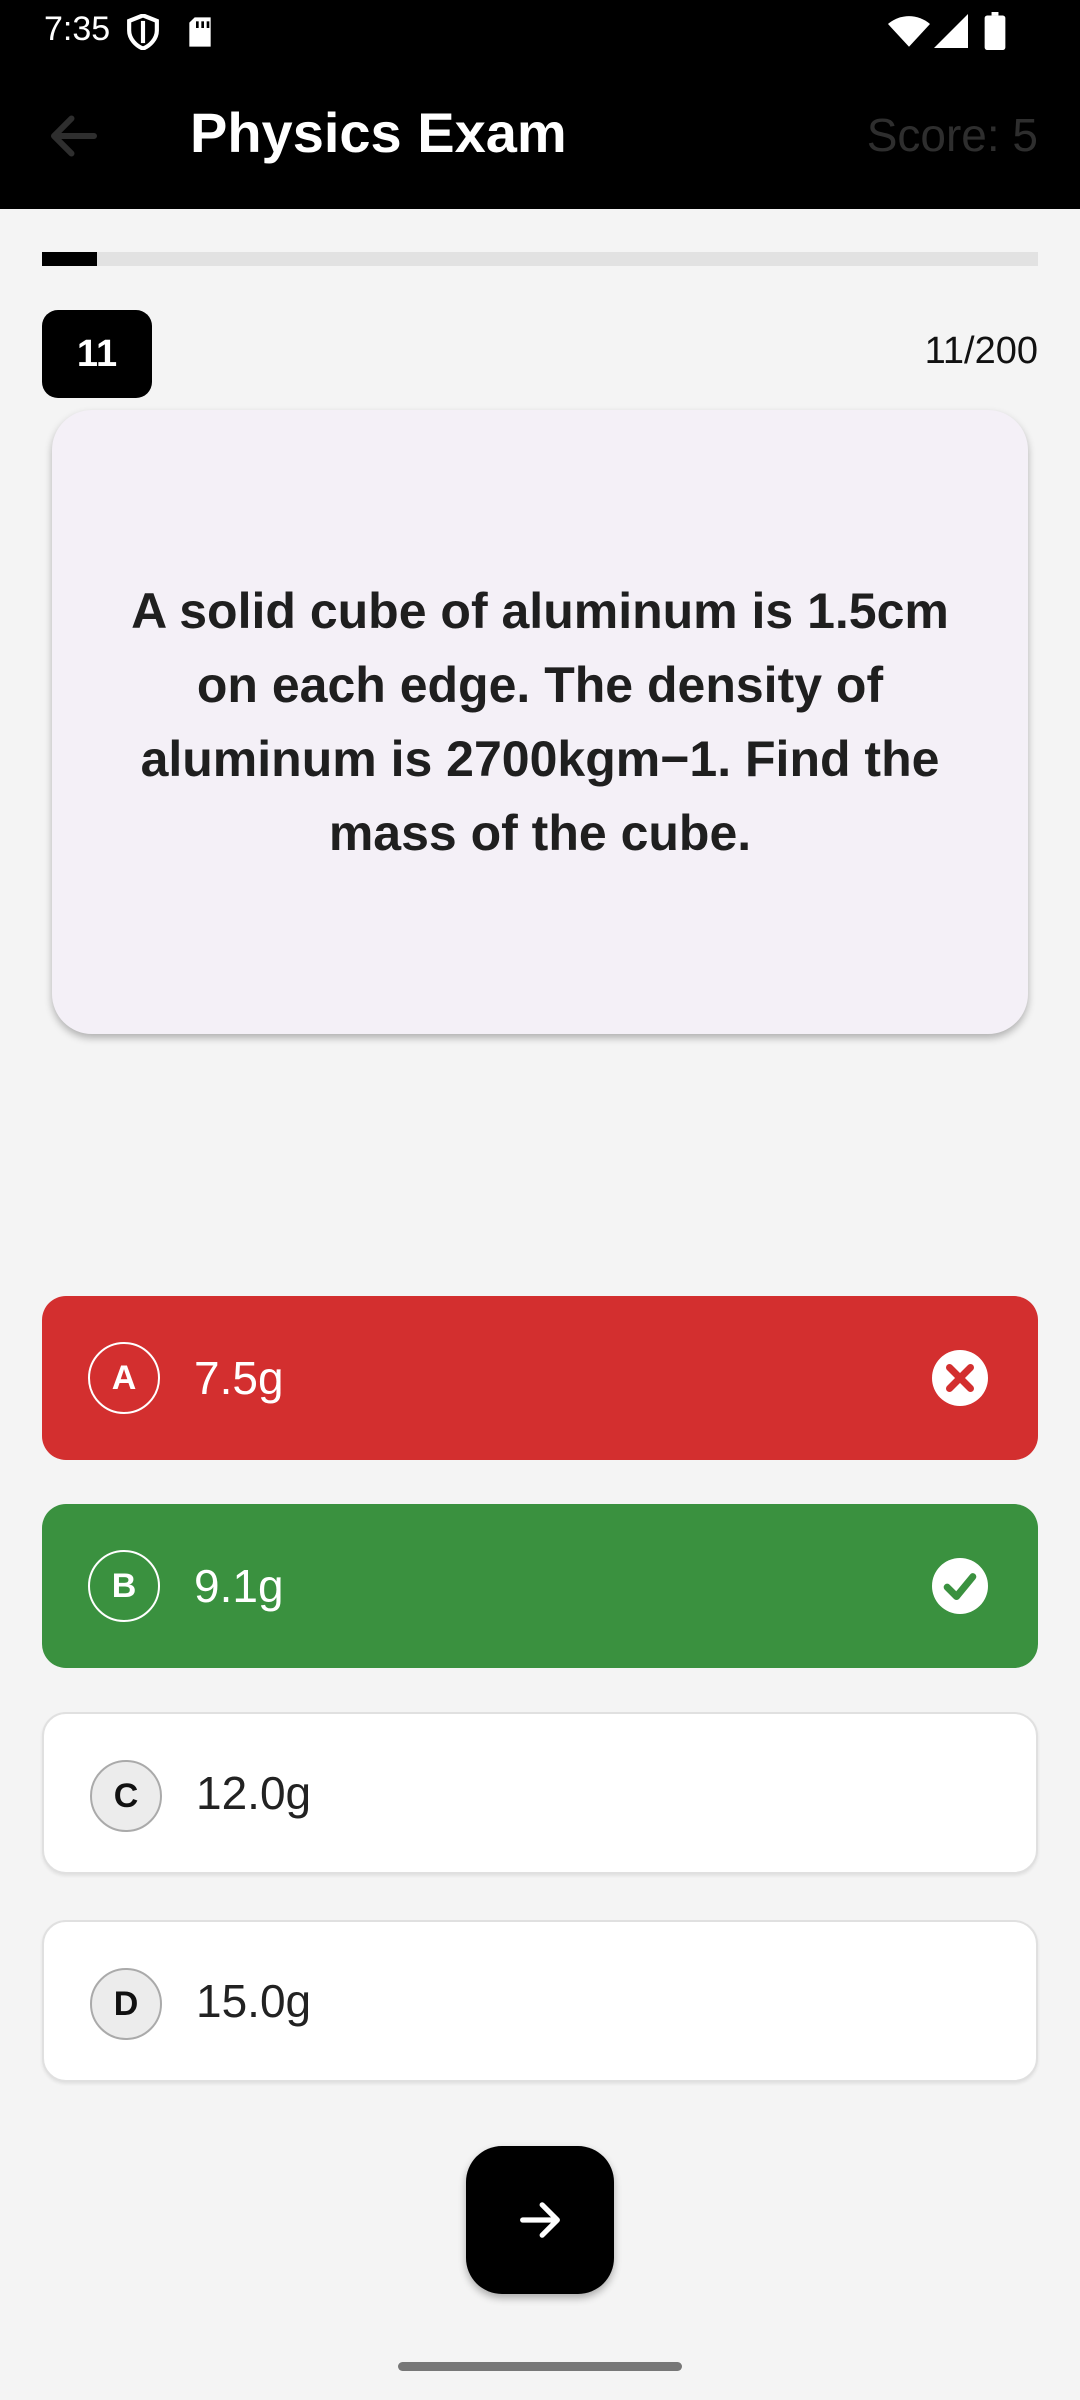  I want to click on arrow-back-icon, so click(74, 136).